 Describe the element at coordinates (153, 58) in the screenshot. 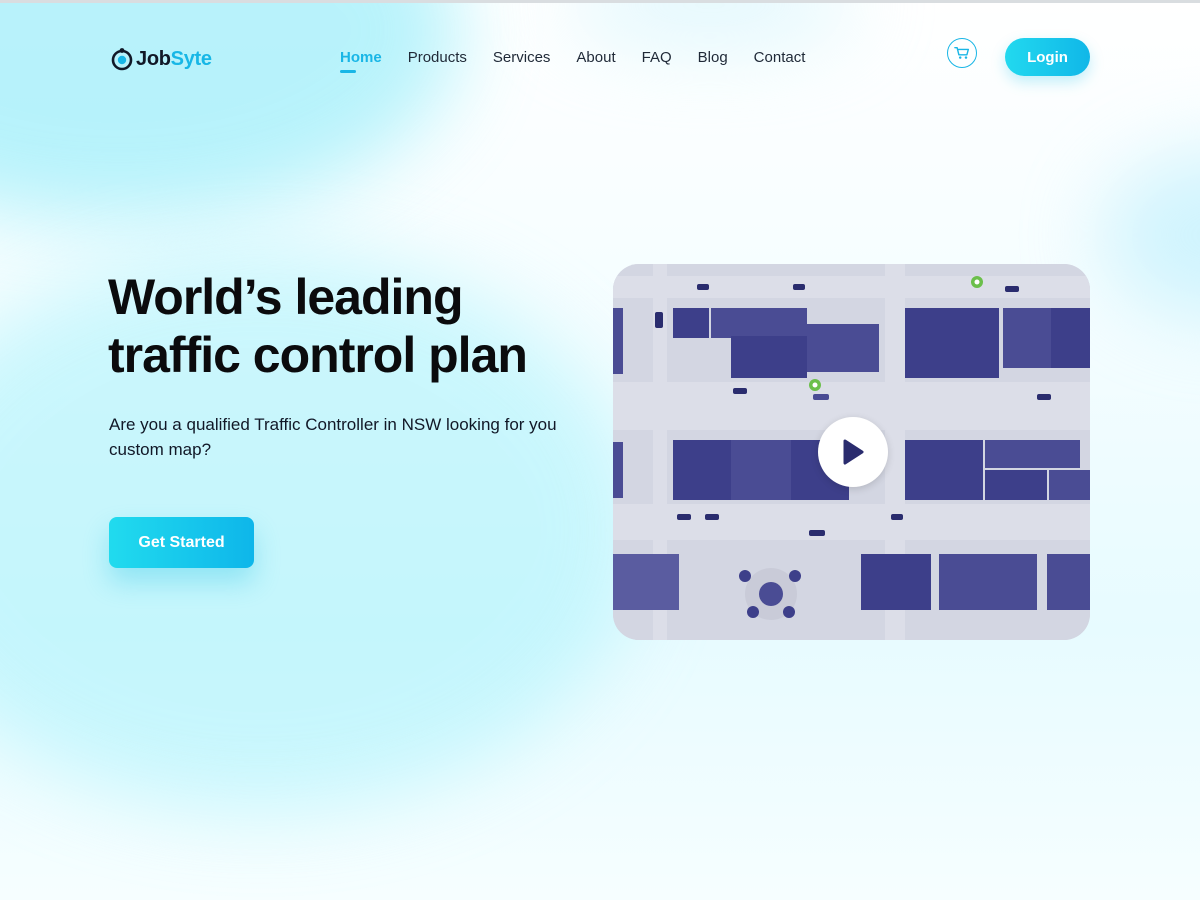

I see `logo-text-job: Job` at that location.